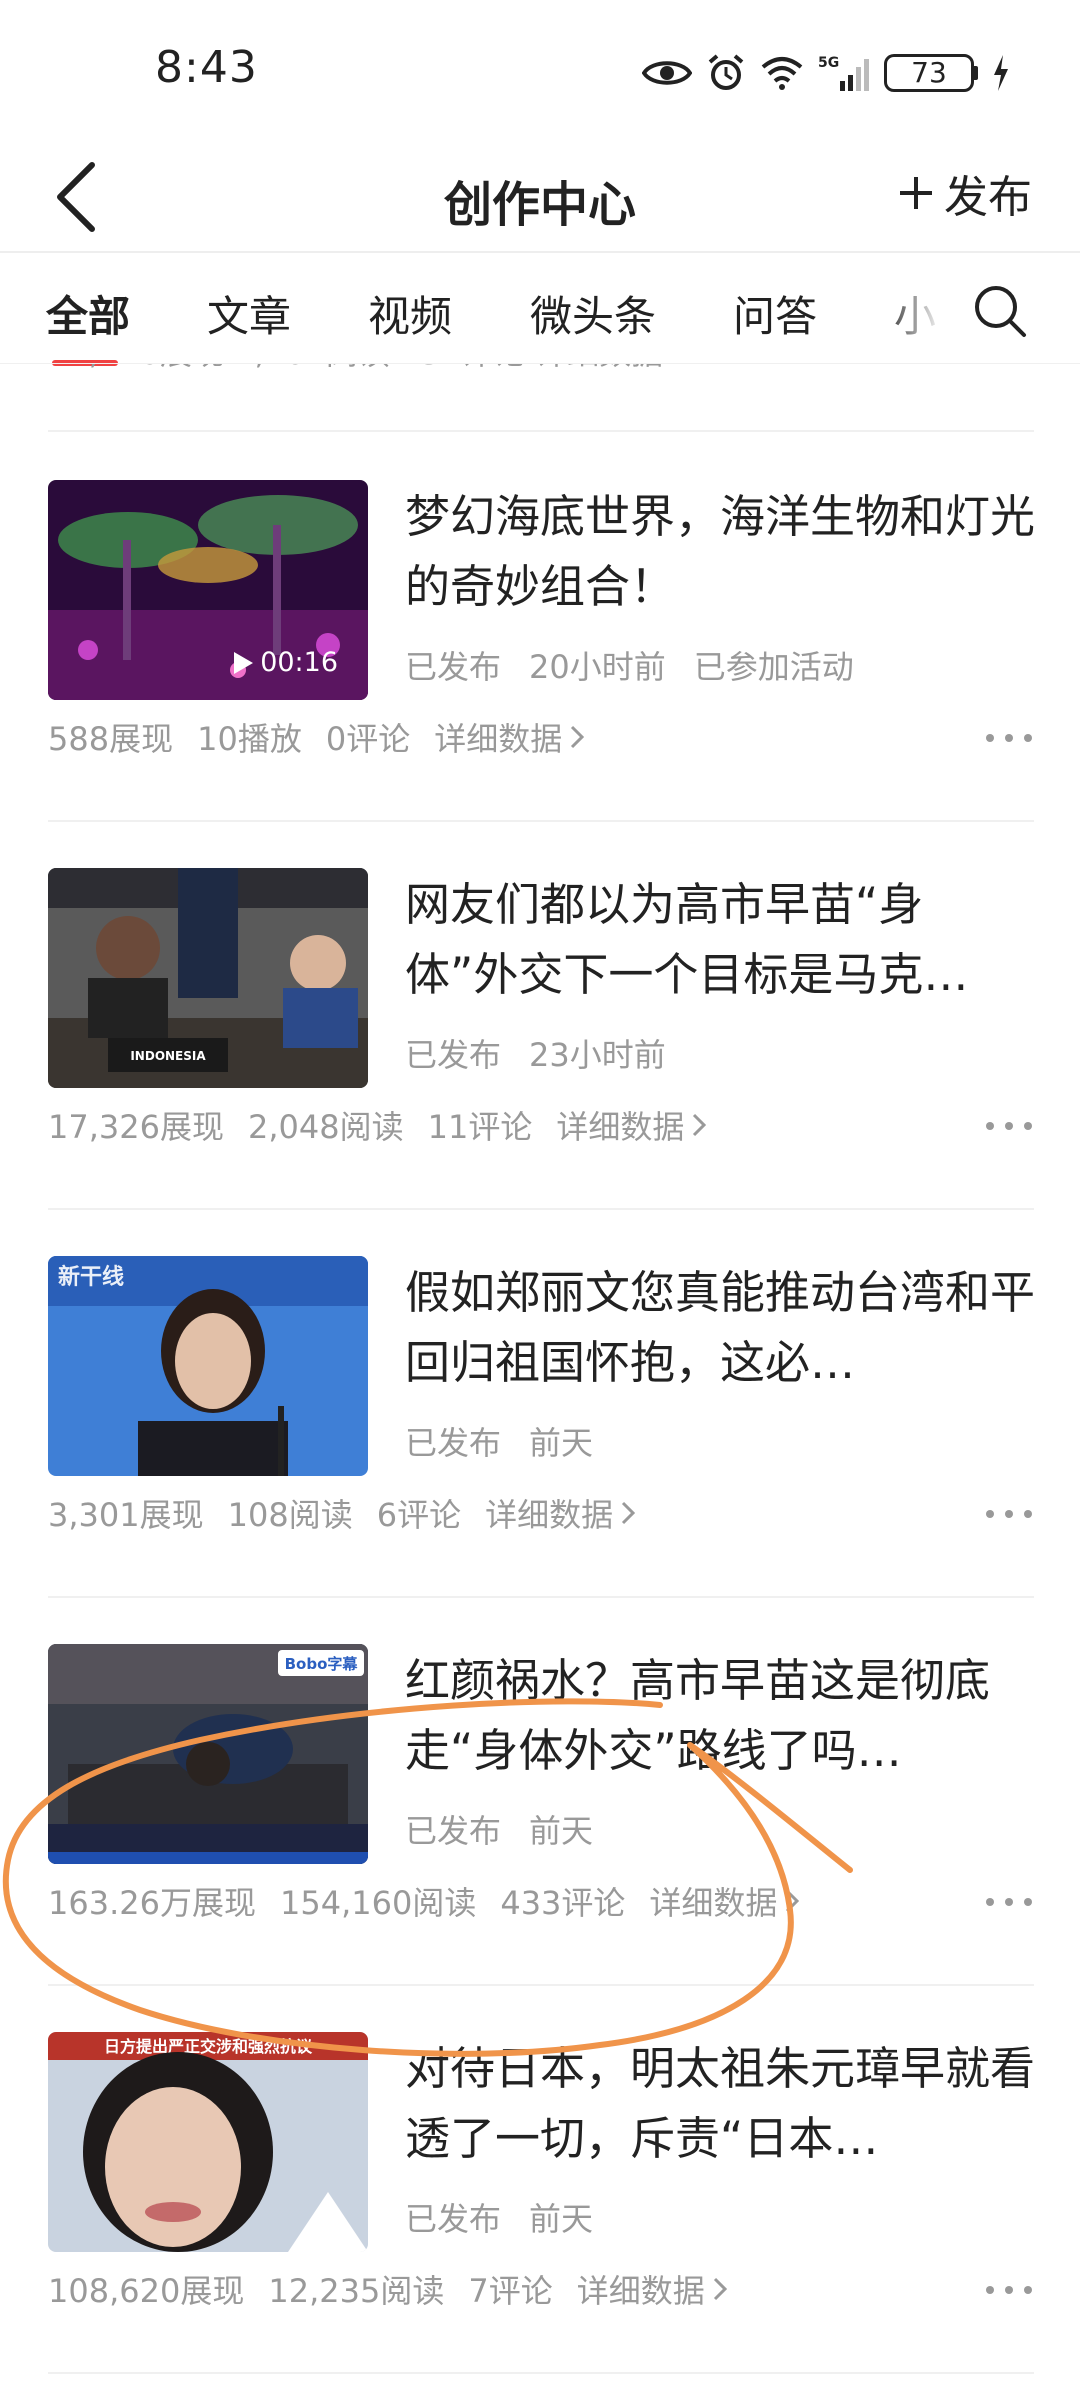 Image resolution: width=1080 pixels, height=2400 pixels. I want to click on status-time: 8:43, so click(206, 67).